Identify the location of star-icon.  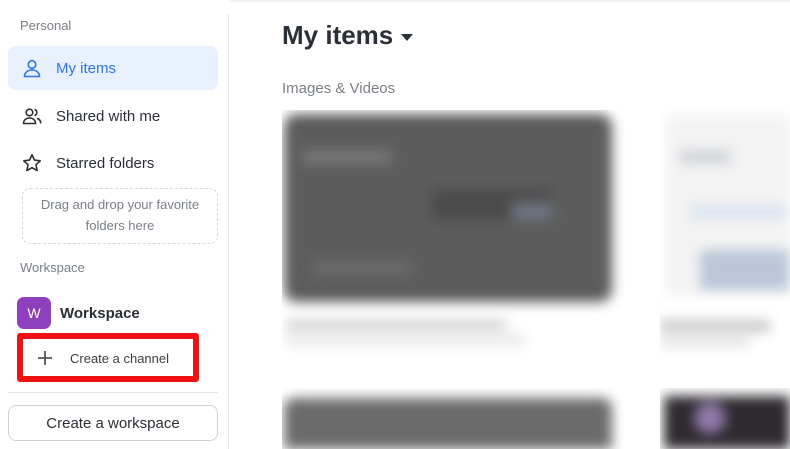
(32, 163).